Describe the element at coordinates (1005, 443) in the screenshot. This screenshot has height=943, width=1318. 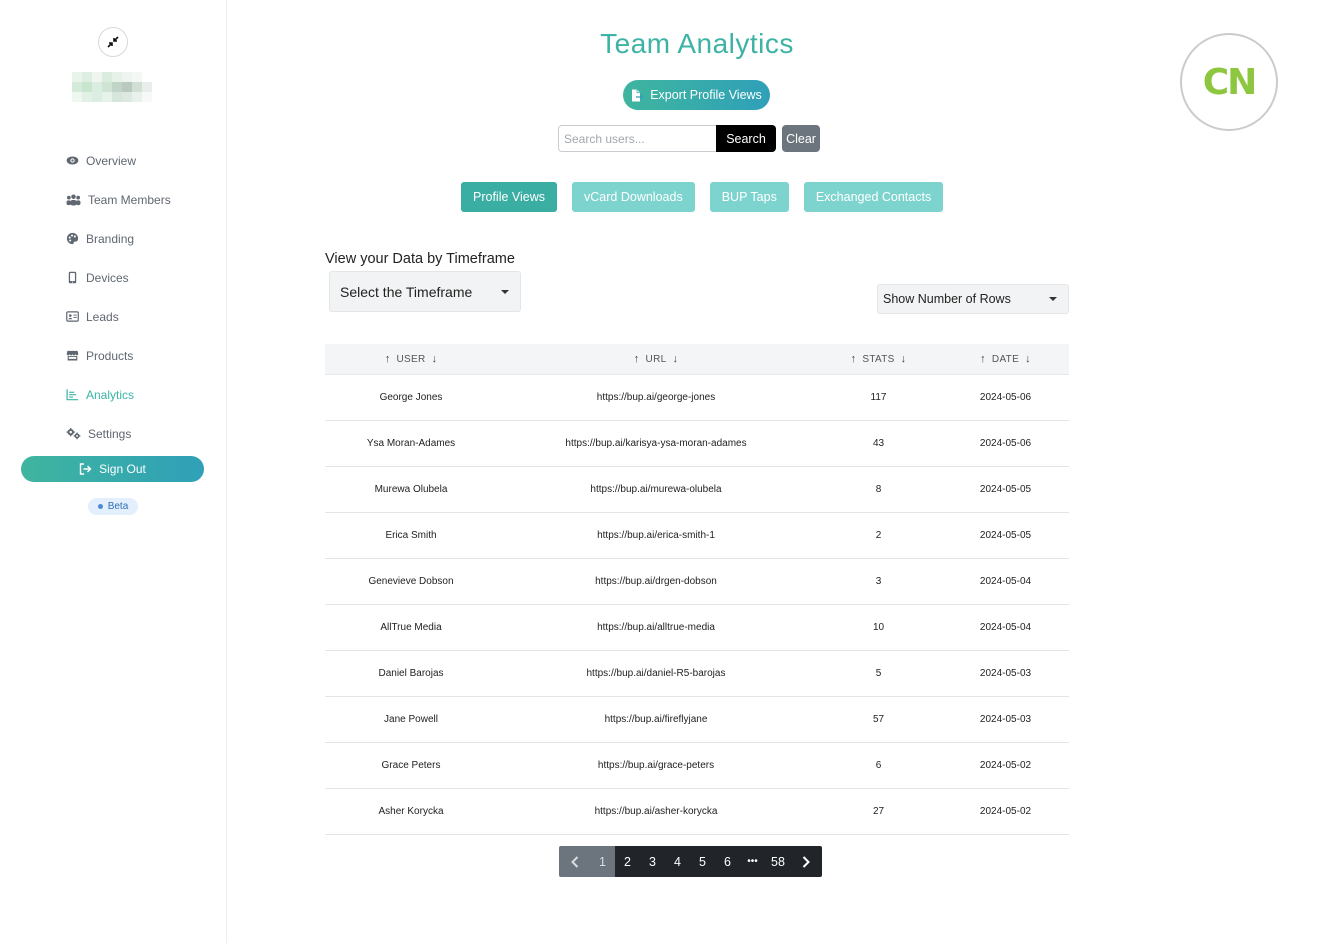
I see `cell-date: 2024-05-06` at that location.